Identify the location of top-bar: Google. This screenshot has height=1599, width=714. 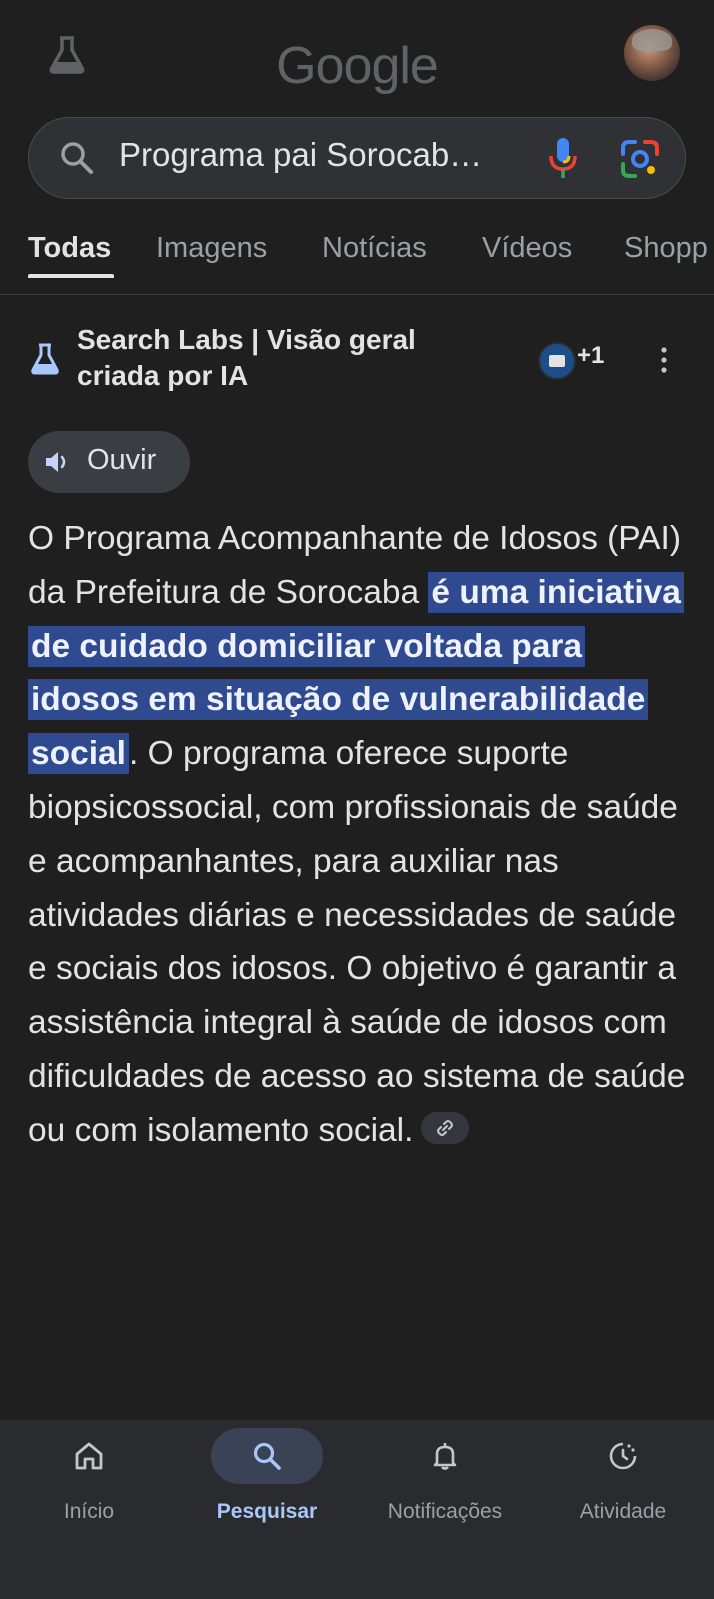
(357, 55).